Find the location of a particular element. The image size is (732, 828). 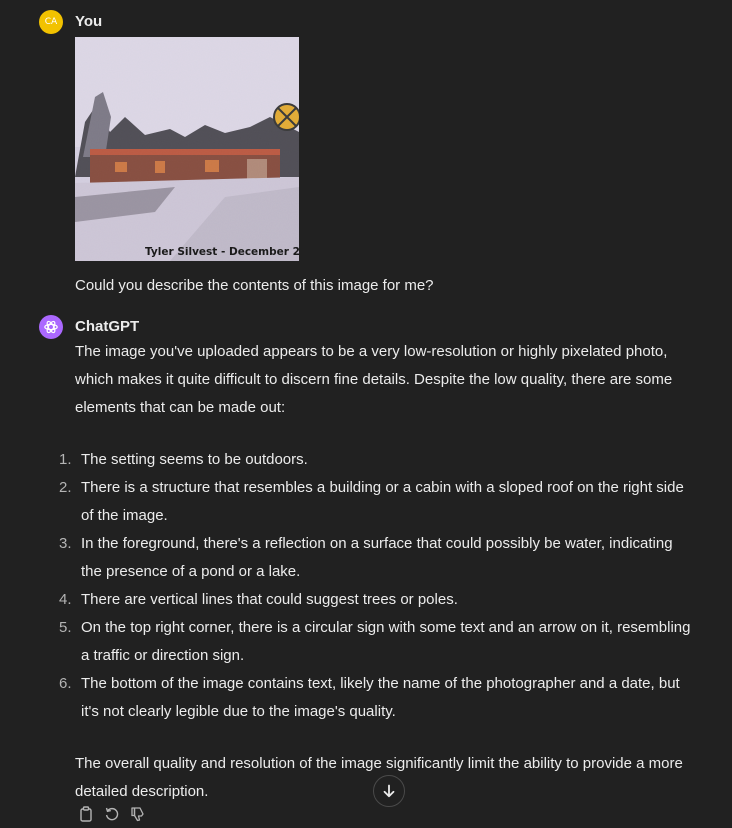

regenerate-icon is located at coordinates (112, 814).